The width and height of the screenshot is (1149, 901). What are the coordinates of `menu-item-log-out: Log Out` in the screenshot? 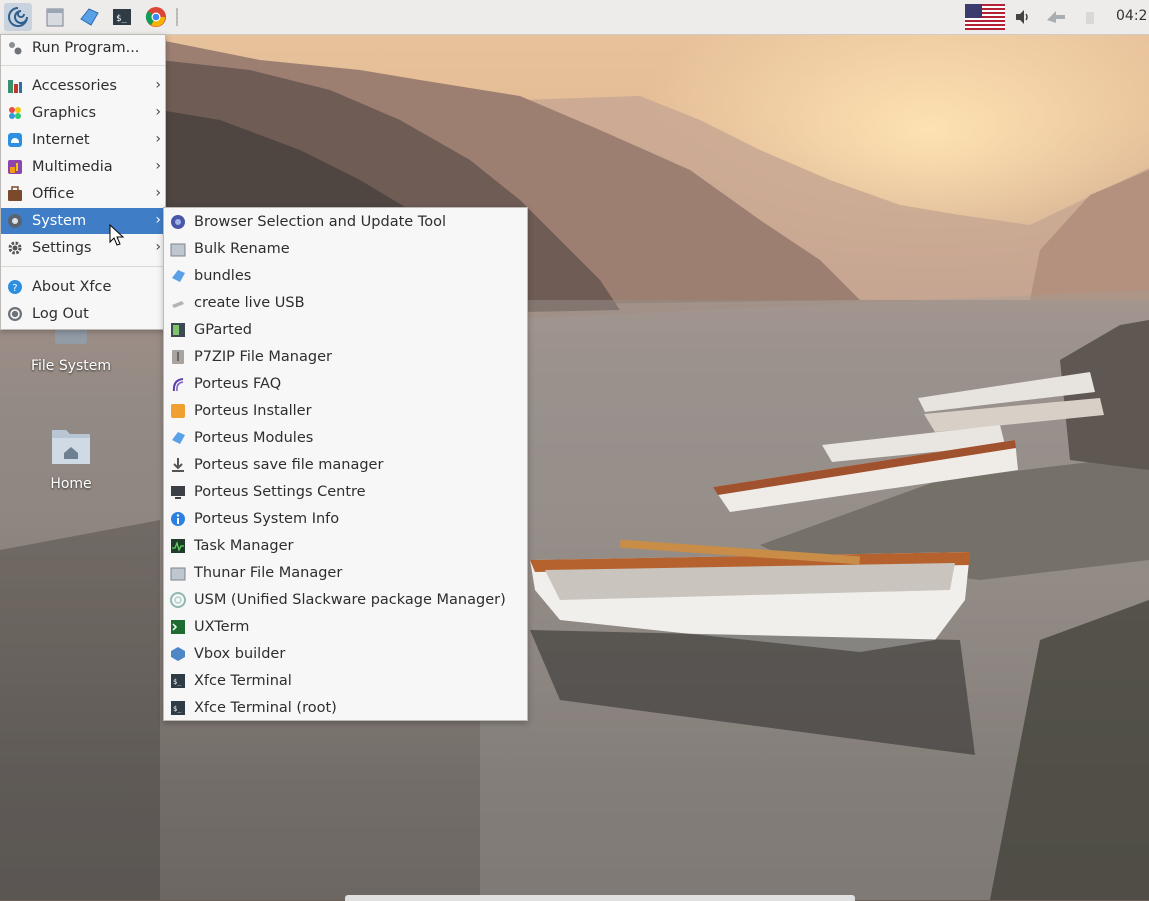 It's located at (83, 314).